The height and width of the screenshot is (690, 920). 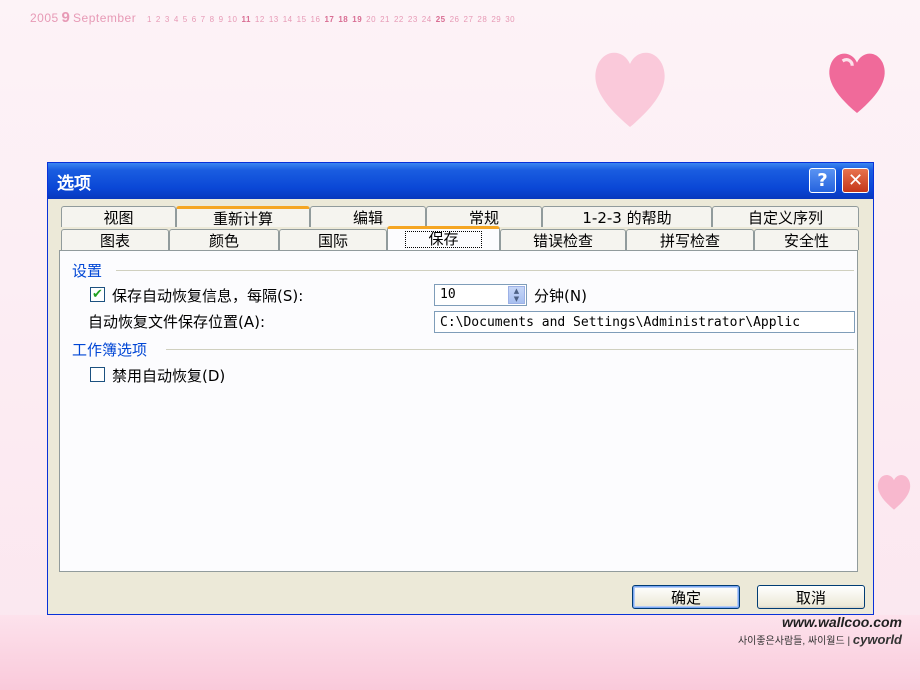 I want to click on calendar-day-number: 26, so click(x=454, y=19).